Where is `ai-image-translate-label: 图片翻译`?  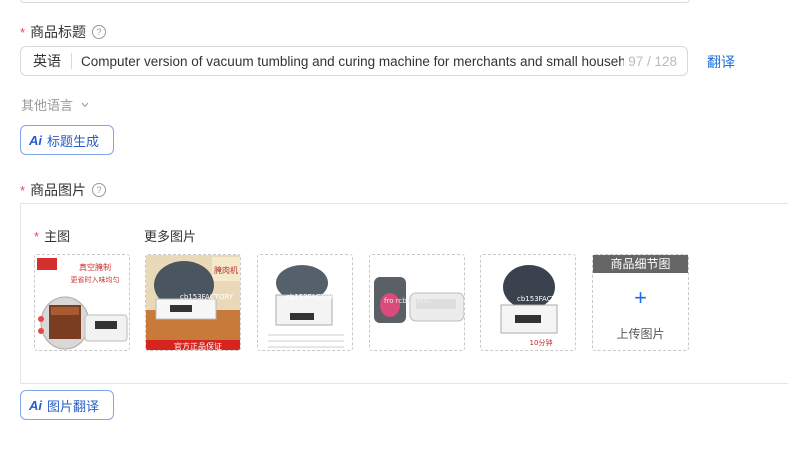 ai-image-translate-label: 图片翻译 is located at coordinates (73, 406).